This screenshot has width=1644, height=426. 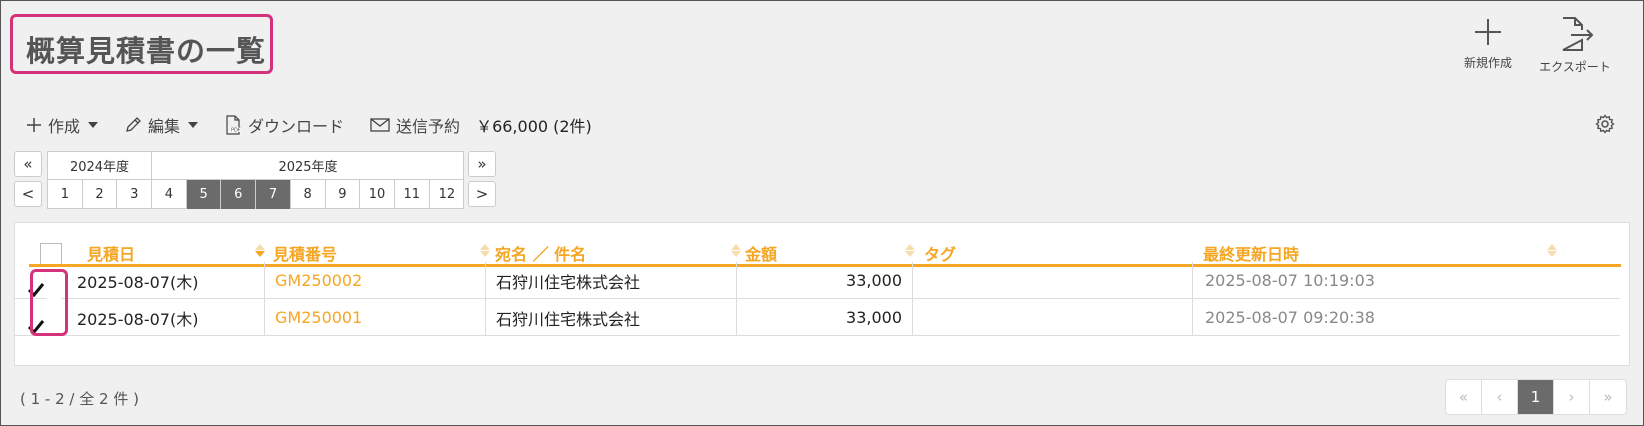 I want to click on page-title: 概算見積書の一覧, so click(x=146, y=51).